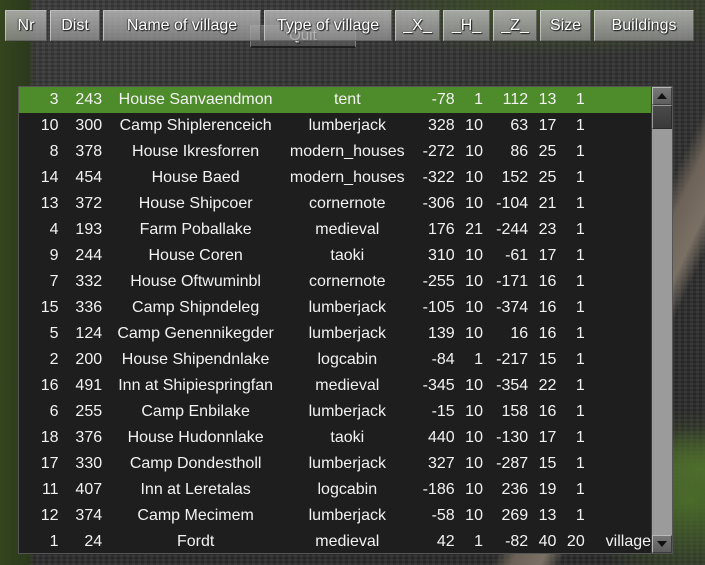  I want to click on cell-dist: 332, so click(89, 282).